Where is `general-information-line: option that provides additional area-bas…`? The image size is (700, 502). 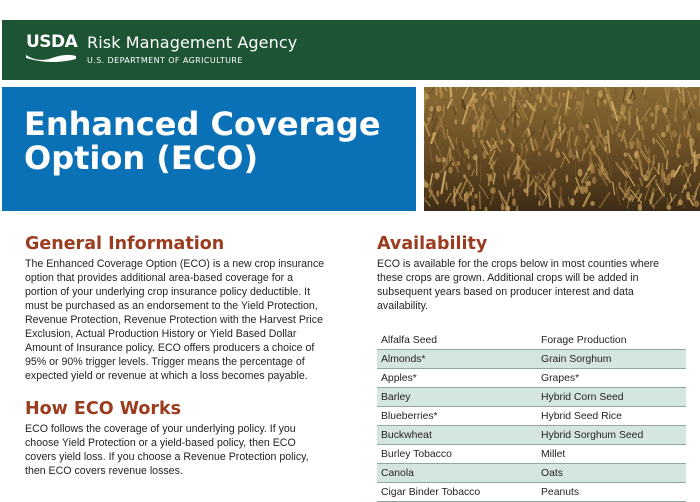 general-information-line: option that provides additional area-bas… is located at coordinates (190, 278).